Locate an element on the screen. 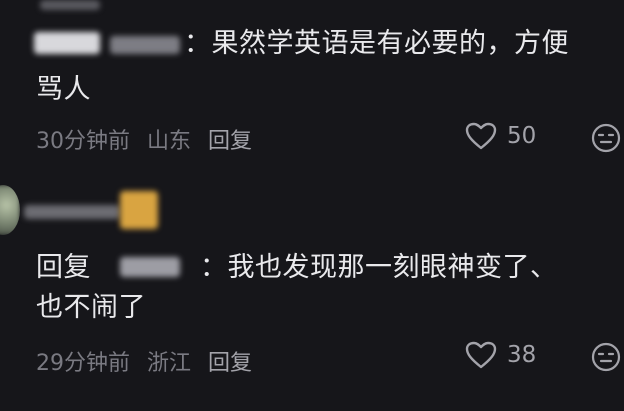 The image size is (624, 411). like-button: 38 is located at coordinates (500, 355).